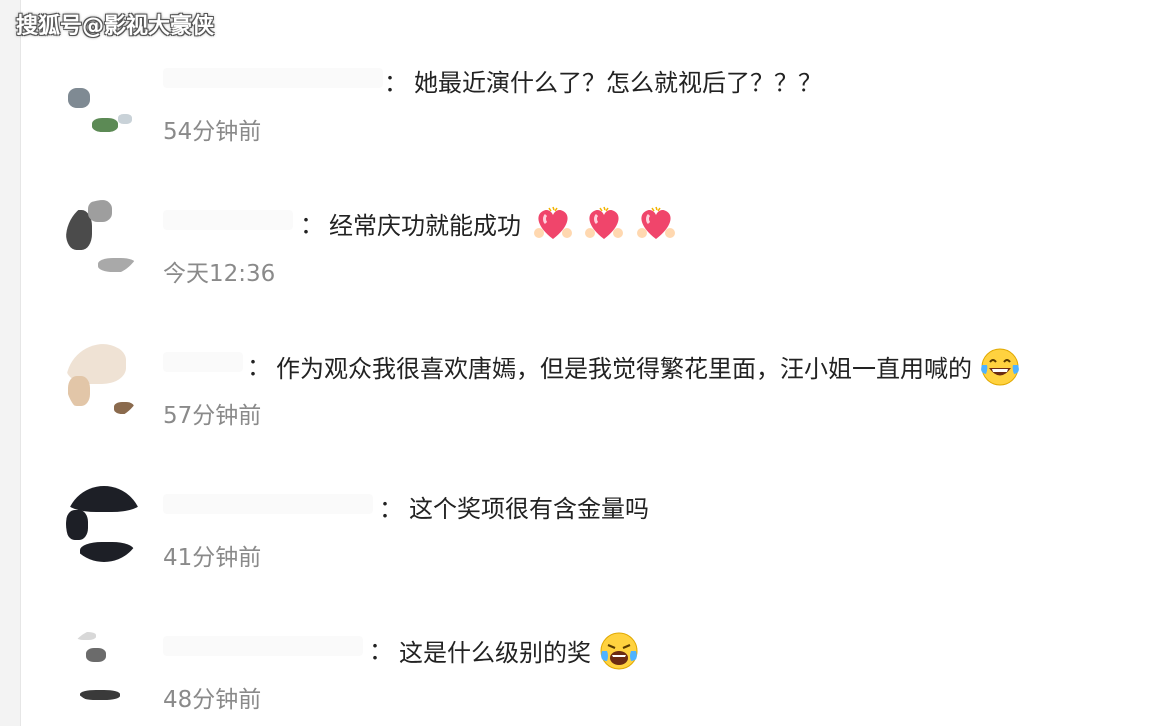  I want to click on comment-text: 经常庆功就能成功, so click(502, 227).